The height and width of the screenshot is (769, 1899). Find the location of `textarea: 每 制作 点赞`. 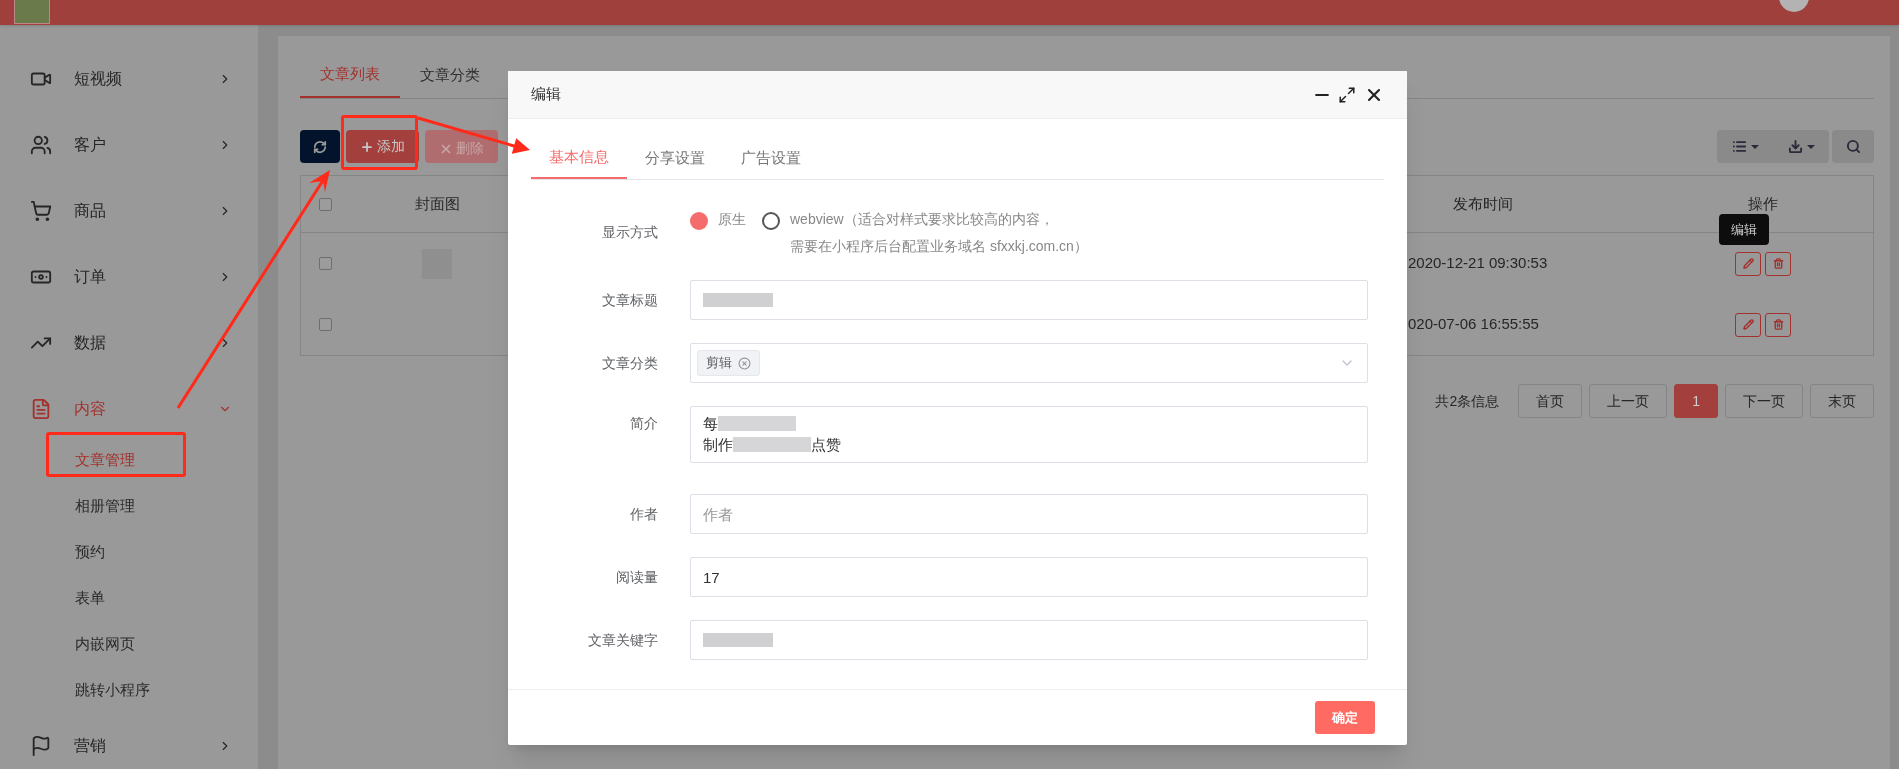

textarea: 每 制作 点赞 is located at coordinates (1029, 434).